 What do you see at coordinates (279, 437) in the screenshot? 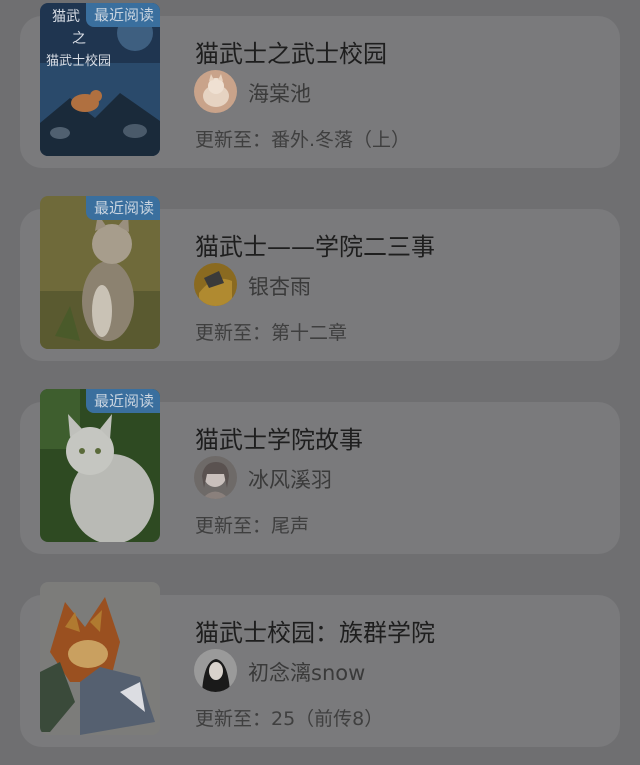
I see `book-title: 猫武士学院故事` at bounding box center [279, 437].